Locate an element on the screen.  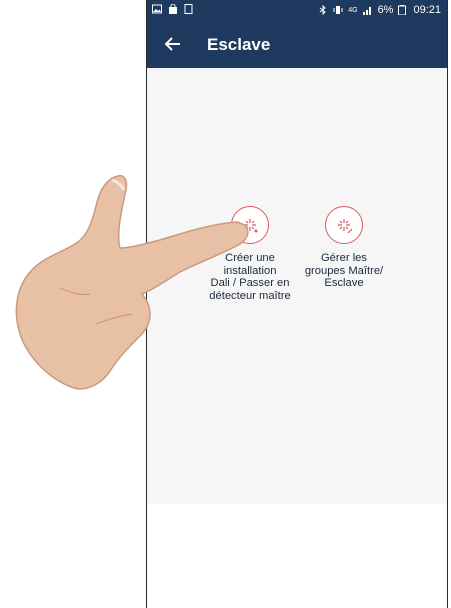
battery-percent: 6% is located at coordinates (385, 10).